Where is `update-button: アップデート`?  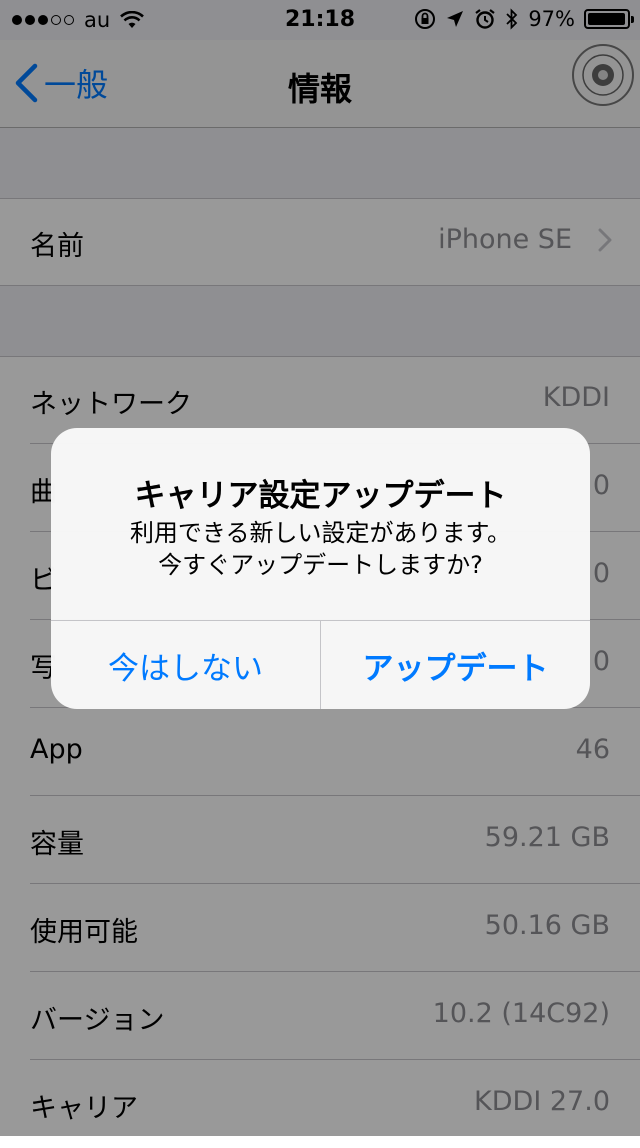 update-button: アップデート is located at coordinates (455, 665).